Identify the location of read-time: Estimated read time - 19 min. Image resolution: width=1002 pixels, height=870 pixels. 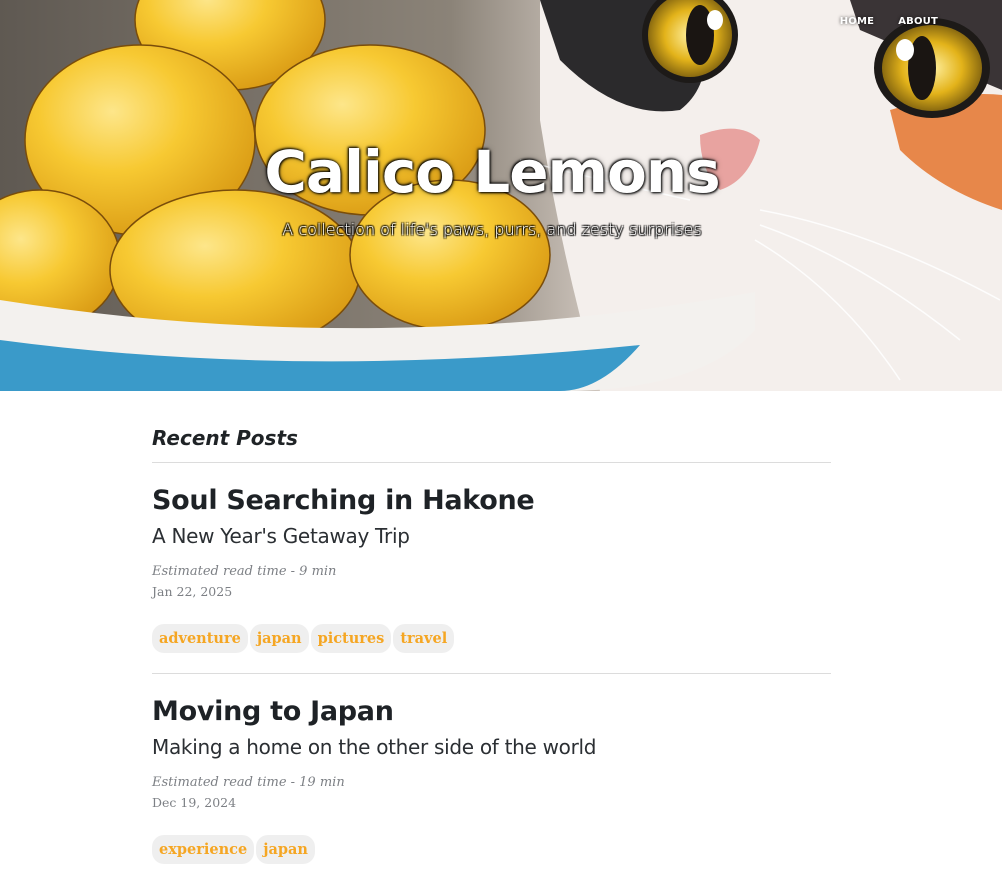
(248, 782).